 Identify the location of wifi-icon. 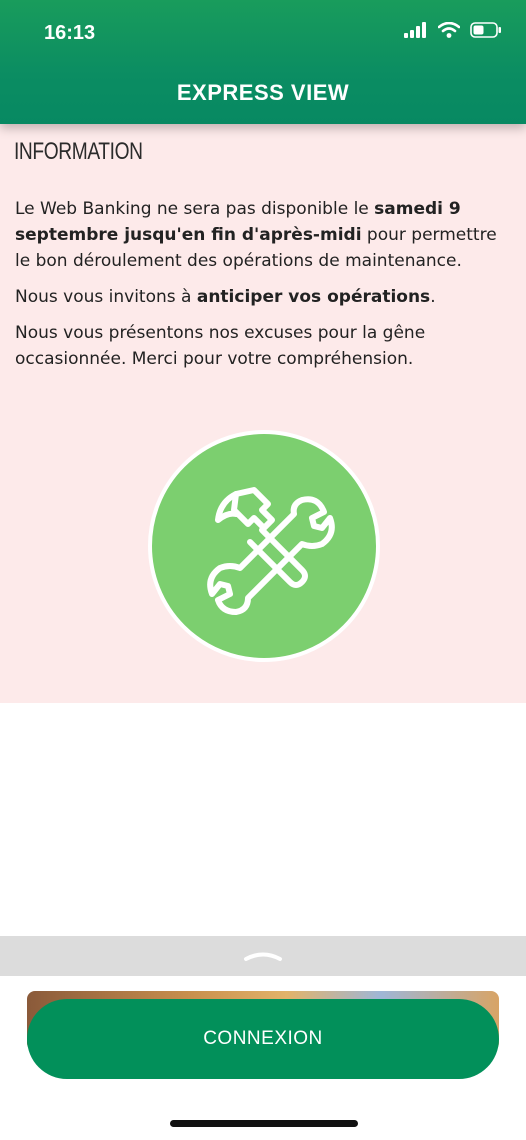
(449, 30).